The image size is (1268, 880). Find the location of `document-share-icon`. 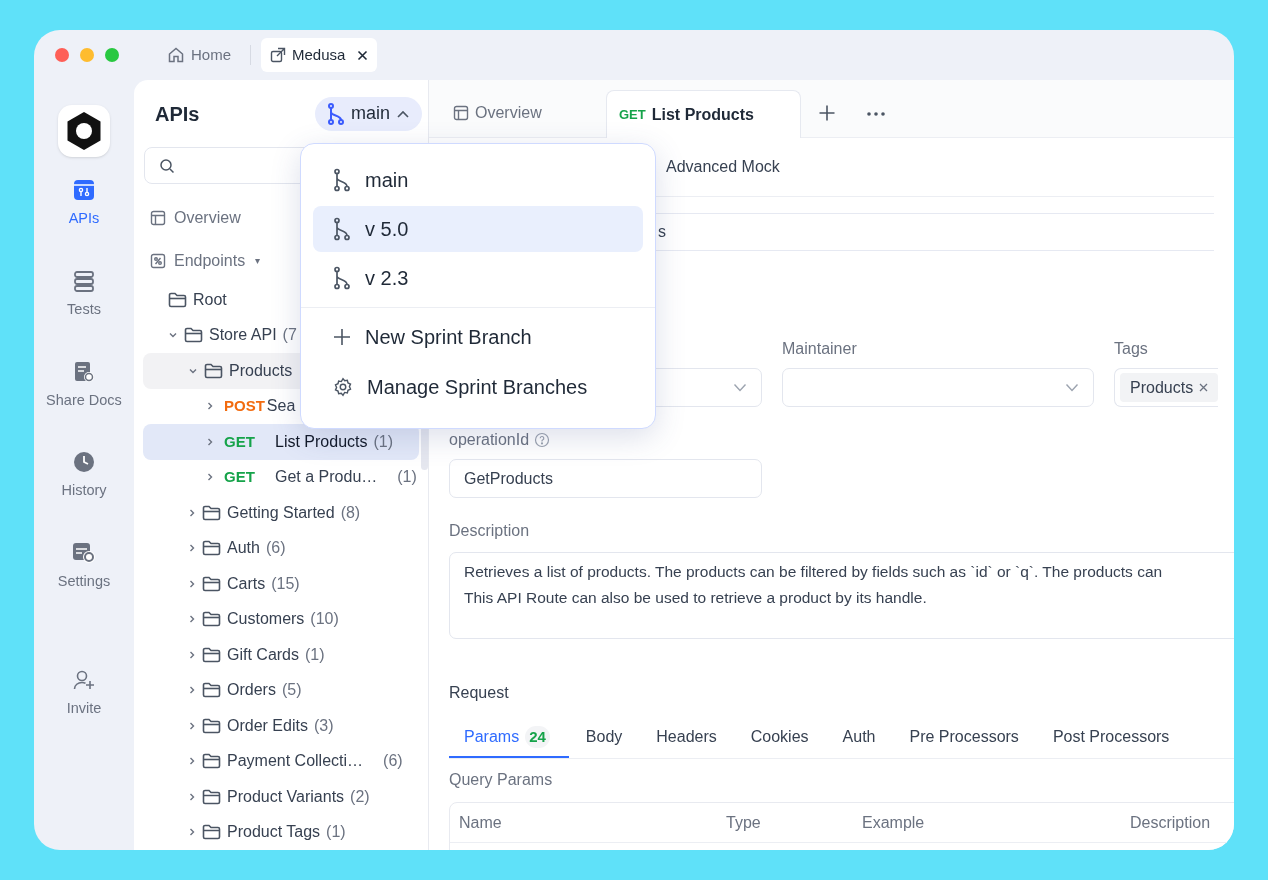

document-share-icon is located at coordinates (84, 371).